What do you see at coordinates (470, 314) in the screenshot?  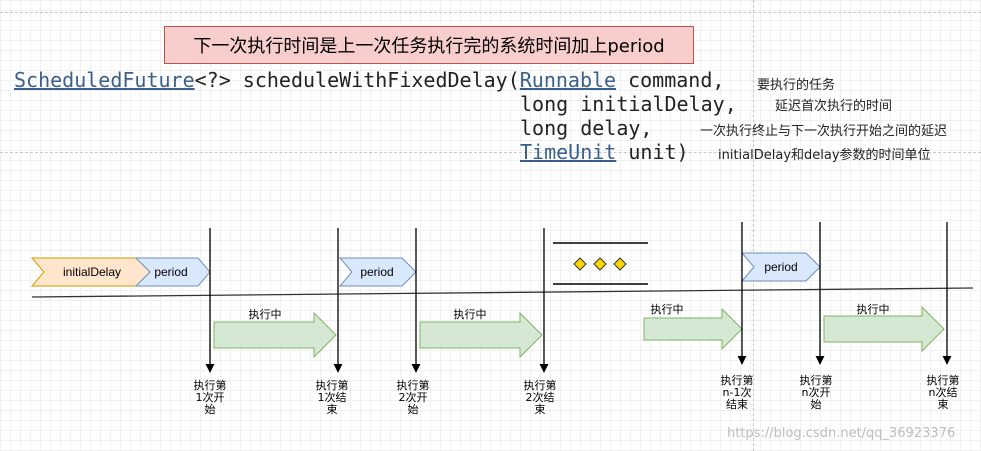 I see `executing-label-2: 执行中` at bounding box center [470, 314].